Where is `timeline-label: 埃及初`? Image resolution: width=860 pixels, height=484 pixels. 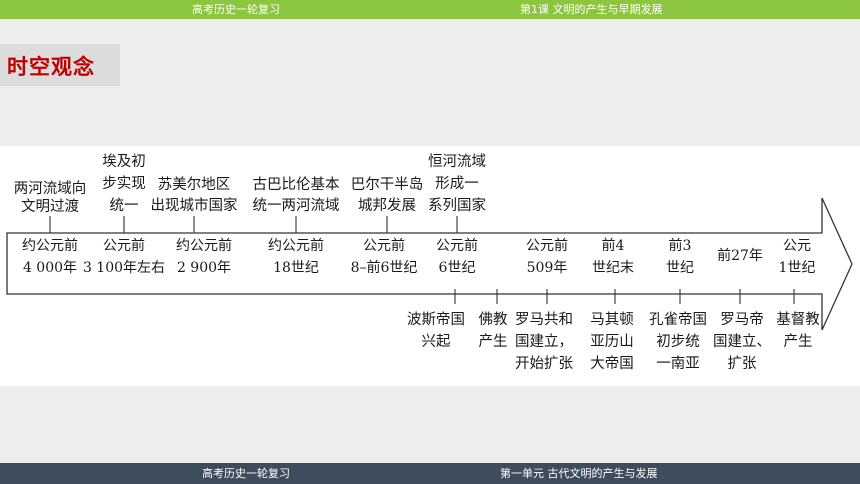
timeline-label: 埃及初 is located at coordinates (124, 161).